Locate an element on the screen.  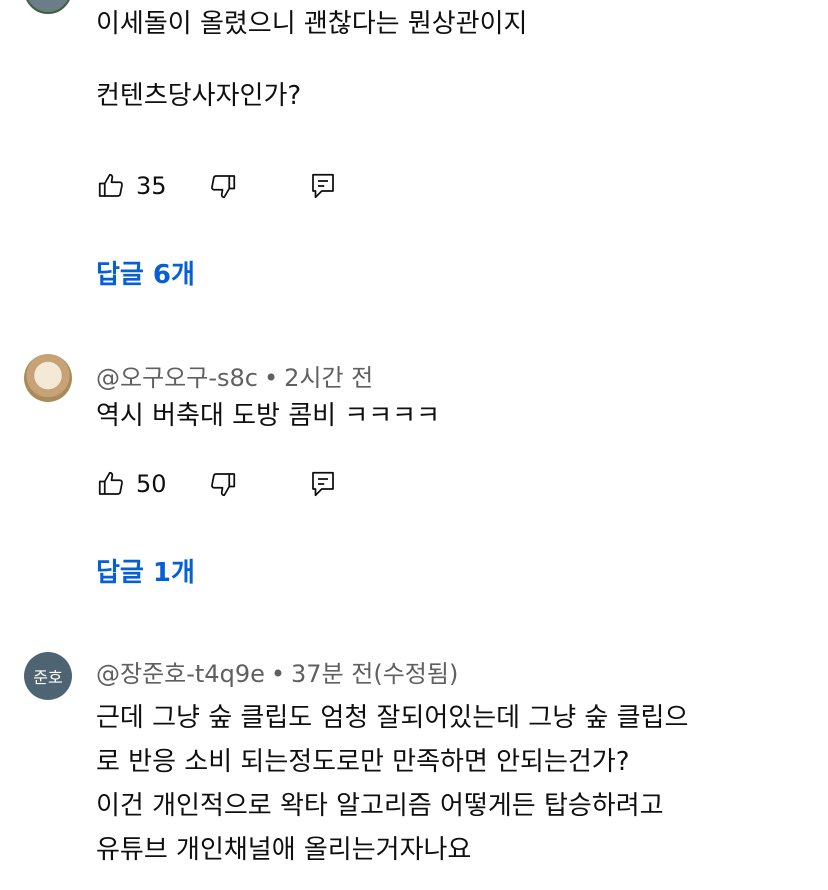
comment-header: @오구오구-s8c • 2시간 전 is located at coordinates (234, 375).